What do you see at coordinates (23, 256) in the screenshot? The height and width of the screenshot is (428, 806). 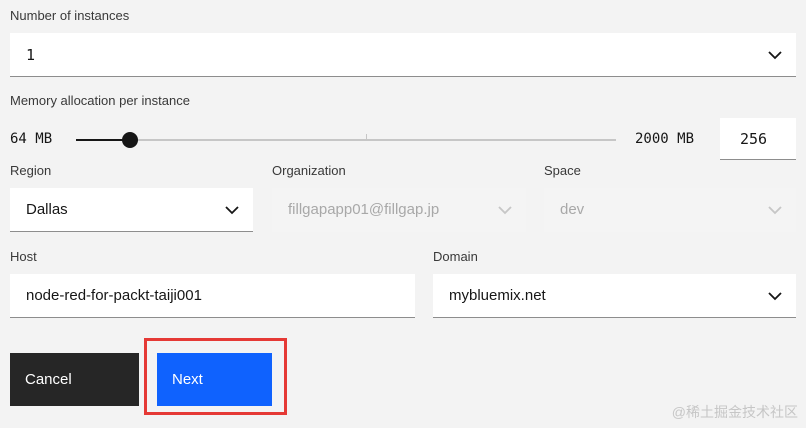 I see `host-label: Host` at bounding box center [23, 256].